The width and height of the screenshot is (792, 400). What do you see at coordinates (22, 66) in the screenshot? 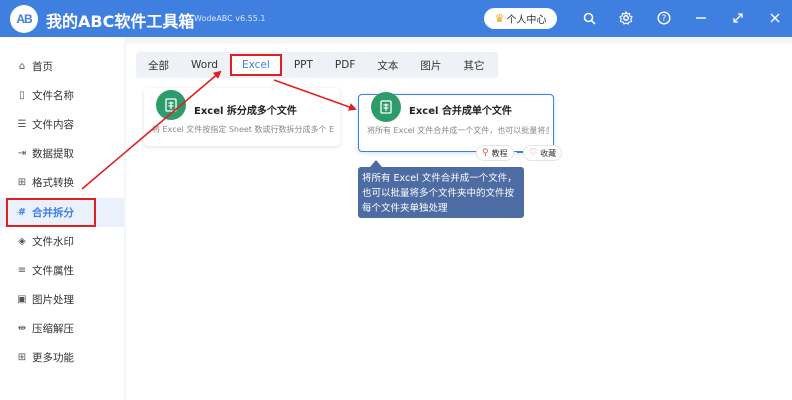
I see `home-icon: ⌂` at bounding box center [22, 66].